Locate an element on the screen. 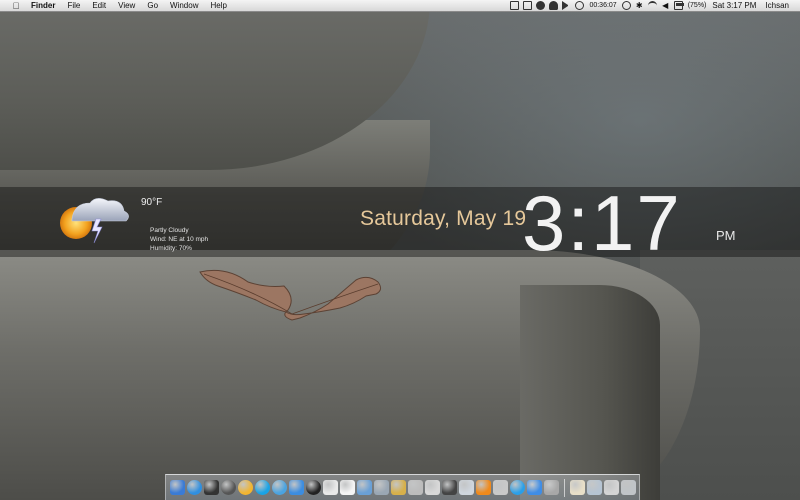  weather-wind: Wind: NE at 10 mph is located at coordinates (179, 239).